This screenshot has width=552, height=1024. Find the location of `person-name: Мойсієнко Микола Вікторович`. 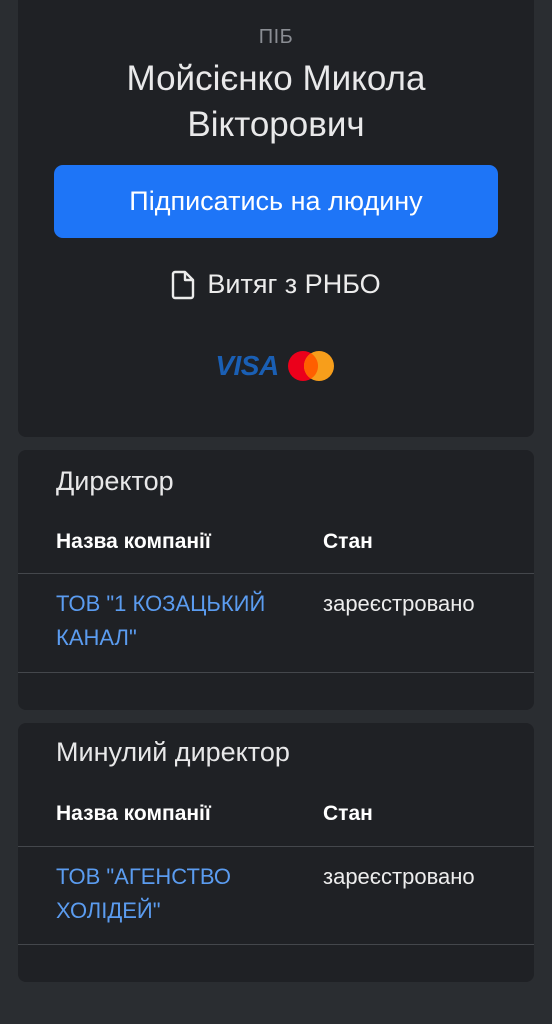

person-name: Мойсієнко Микола Вікторович is located at coordinates (276, 101).